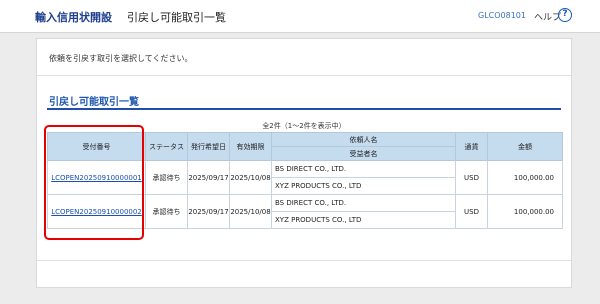 This screenshot has height=304, width=600. I want to click on highlight-box, so click(94, 182).